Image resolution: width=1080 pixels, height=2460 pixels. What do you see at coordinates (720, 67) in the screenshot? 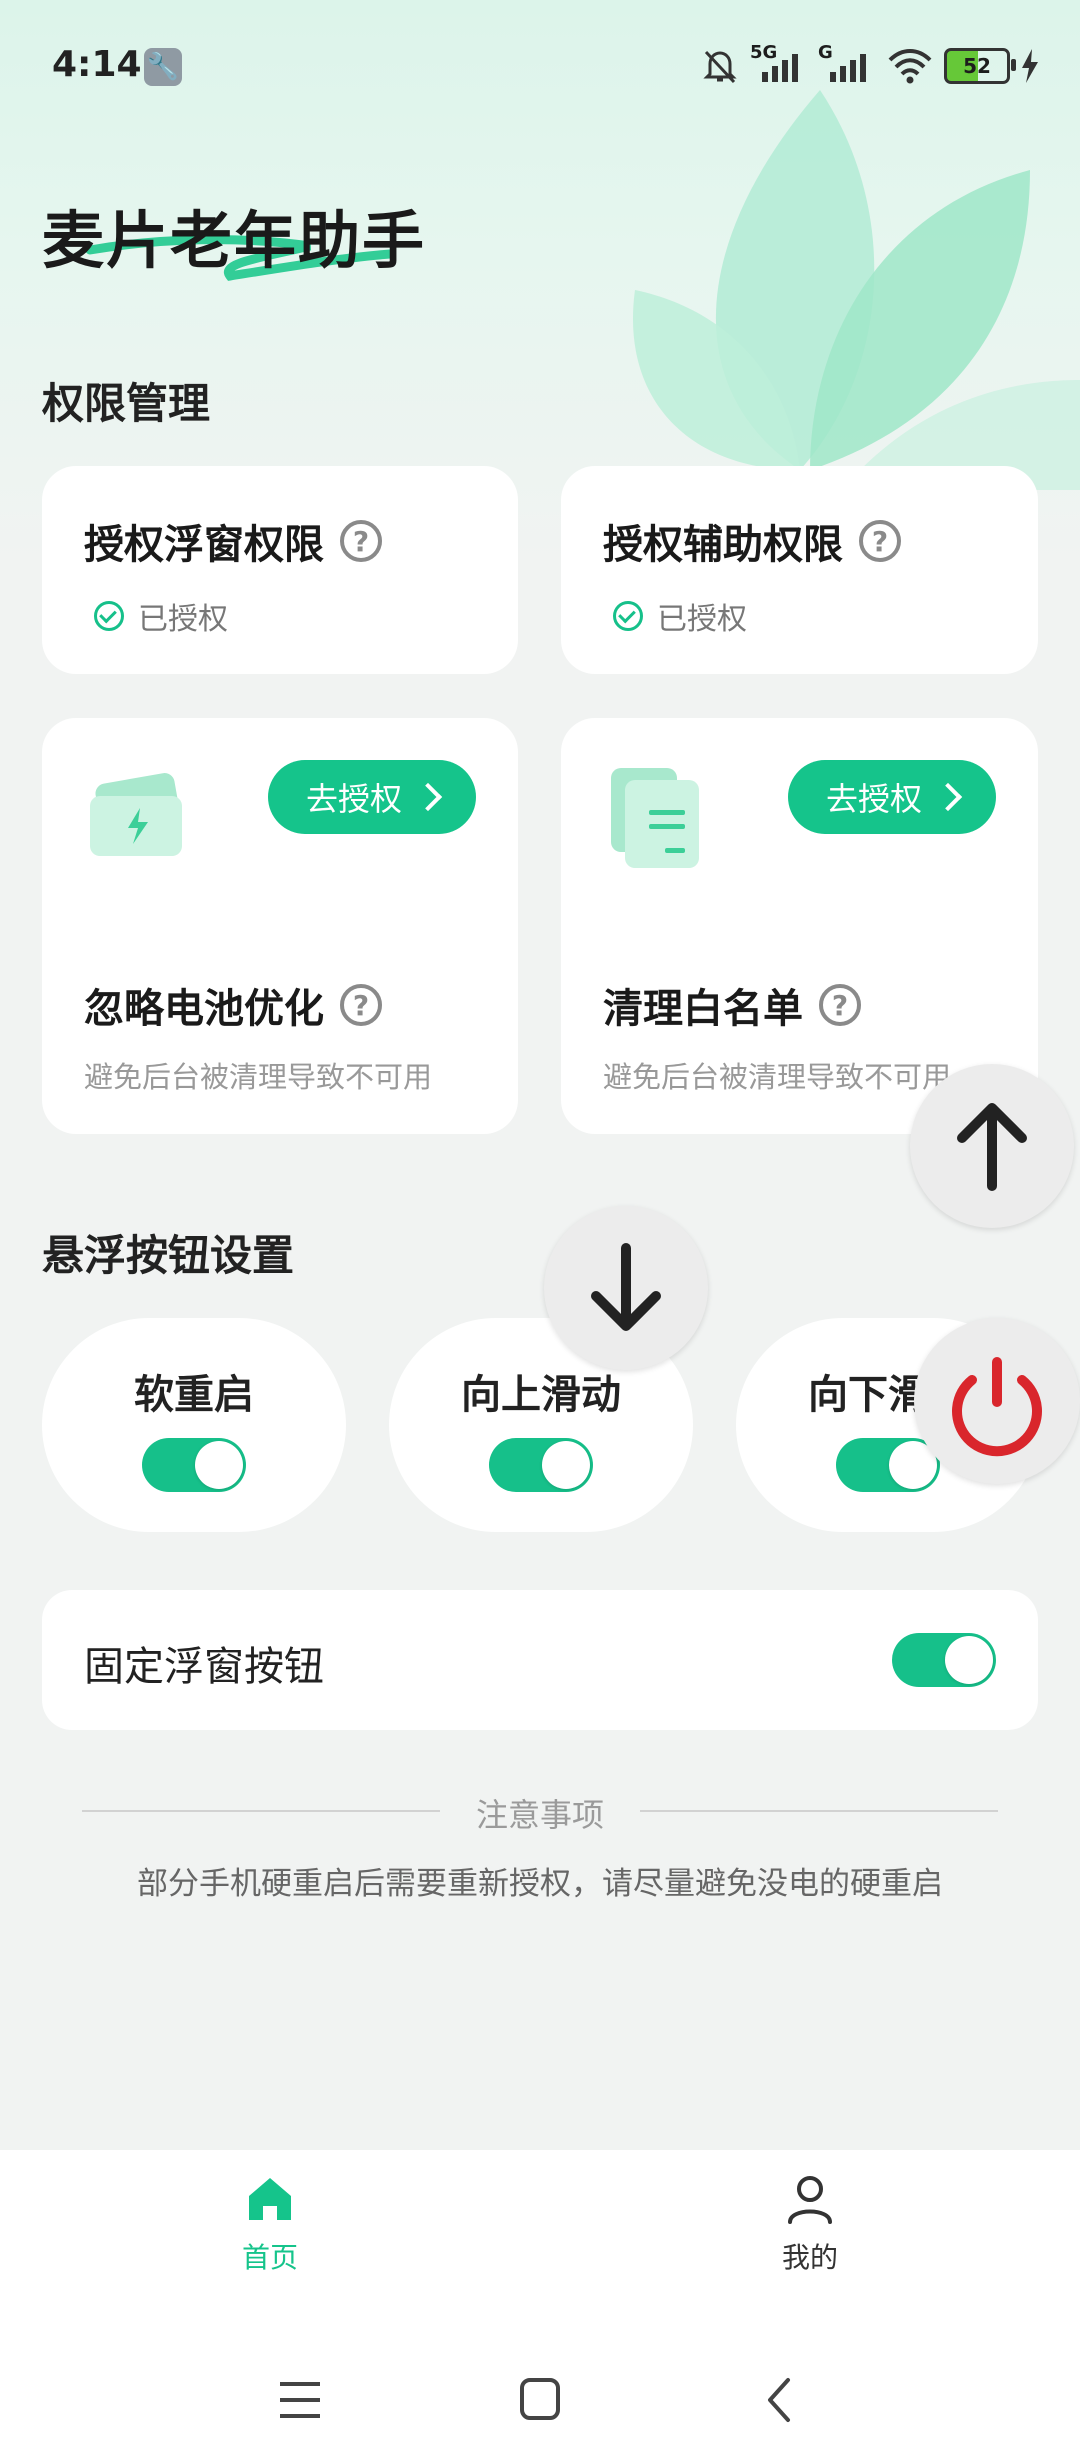
I see `bell-muted-icon` at bounding box center [720, 67].